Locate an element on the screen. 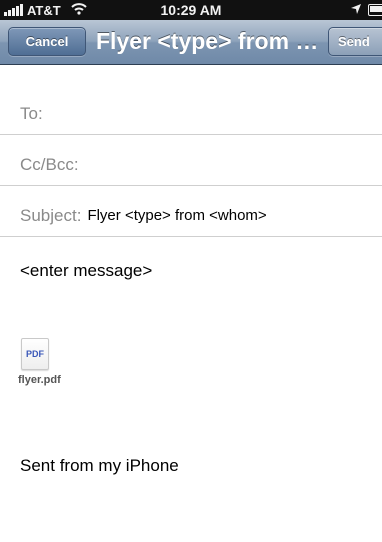  pdf-file-icon: PDF is located at coordinates (35, 354).